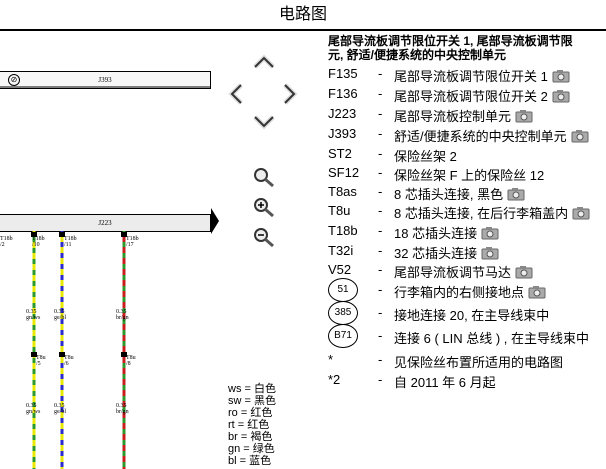 Image resolution: width=606 pixels, height=469 pixels. I want to click on component-code: *2, so click(334, 379).